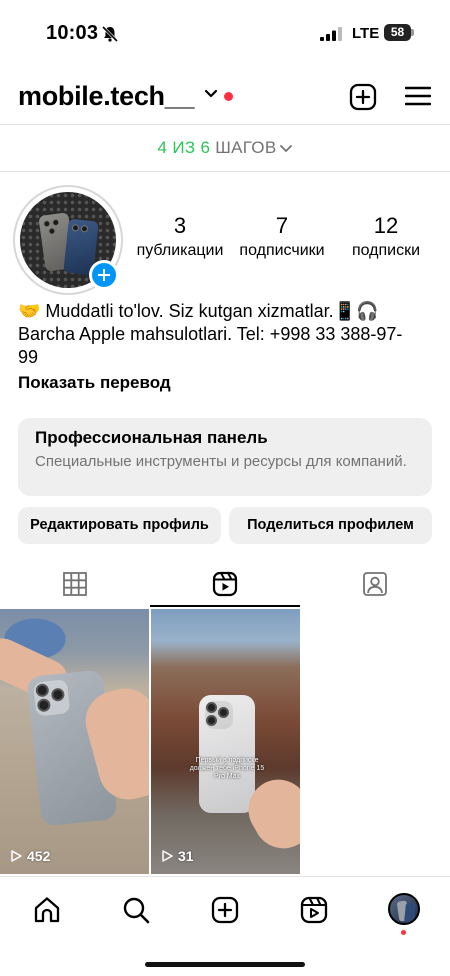  What do you see at coordinates (94, 383) in the screenshot?
I see `show-translation-link: Показать перевод` at bounding box center [94, 383].